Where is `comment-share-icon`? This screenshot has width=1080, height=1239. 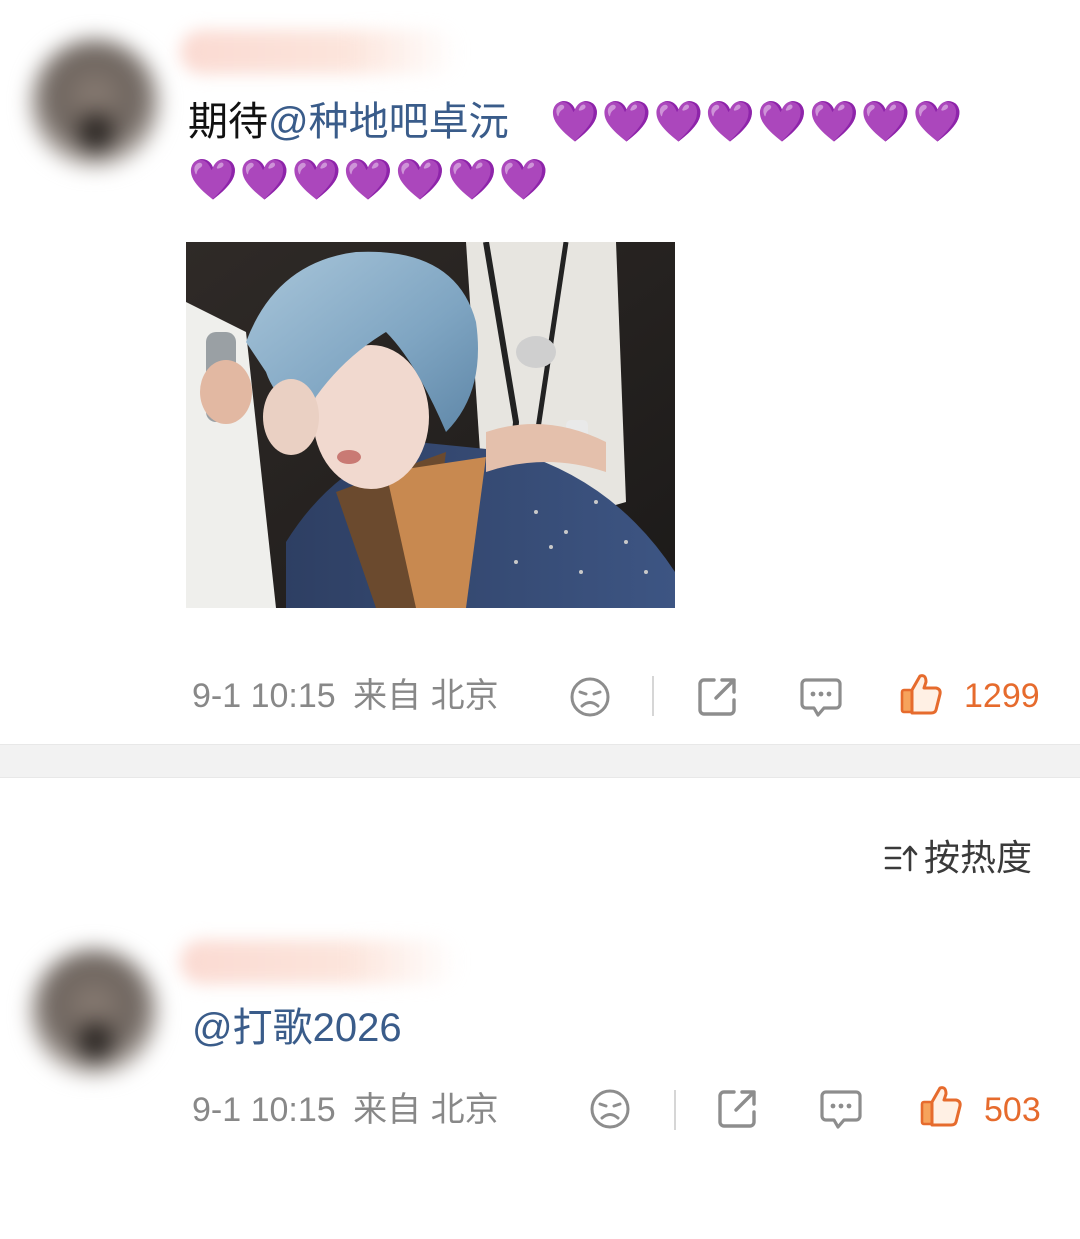
comment-share-icon is located at coordinates (738, 1108).